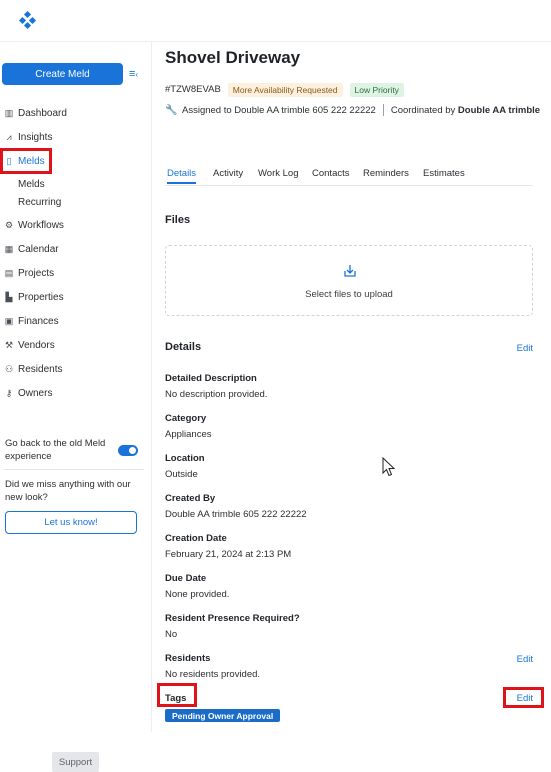 The height and width of the screenshot is (772, 551). Describe the element at coordinates (9, 296) in the screenshot. I see `properties-icon: ▙` at that location.